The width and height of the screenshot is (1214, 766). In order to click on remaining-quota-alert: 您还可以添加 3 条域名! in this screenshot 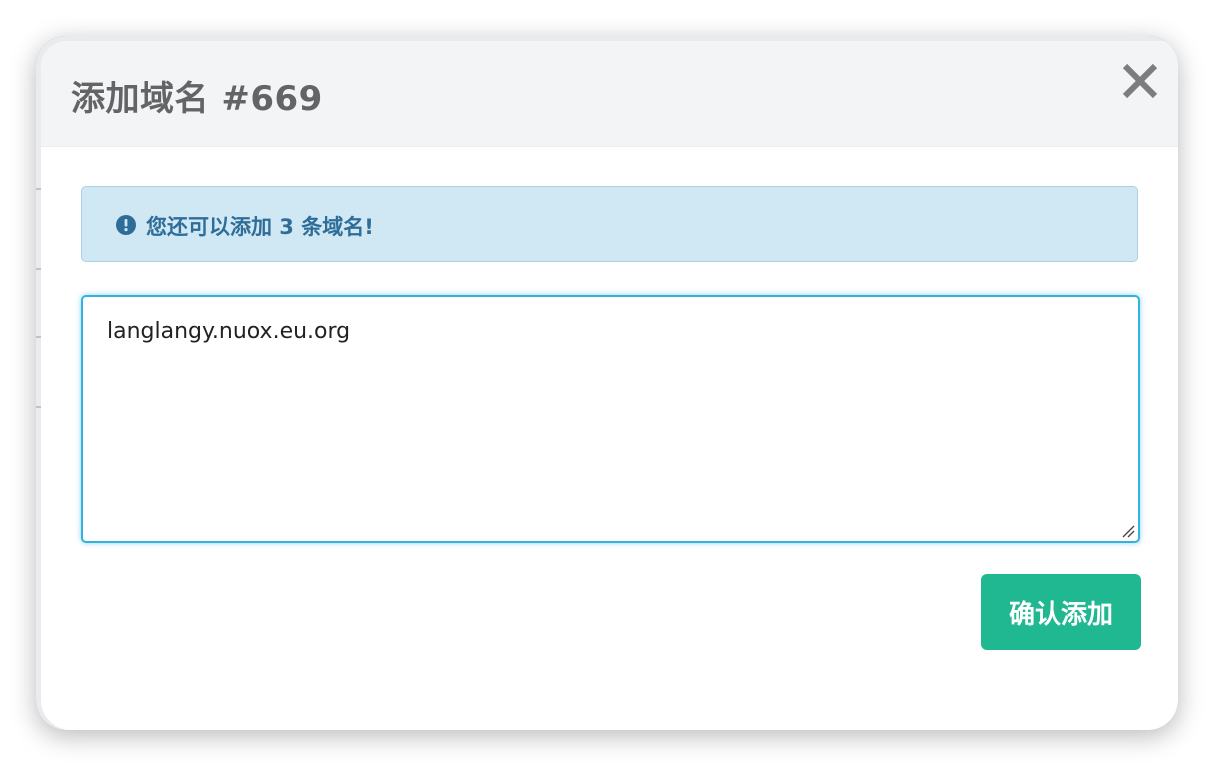, I will do `click(609, 224)`.